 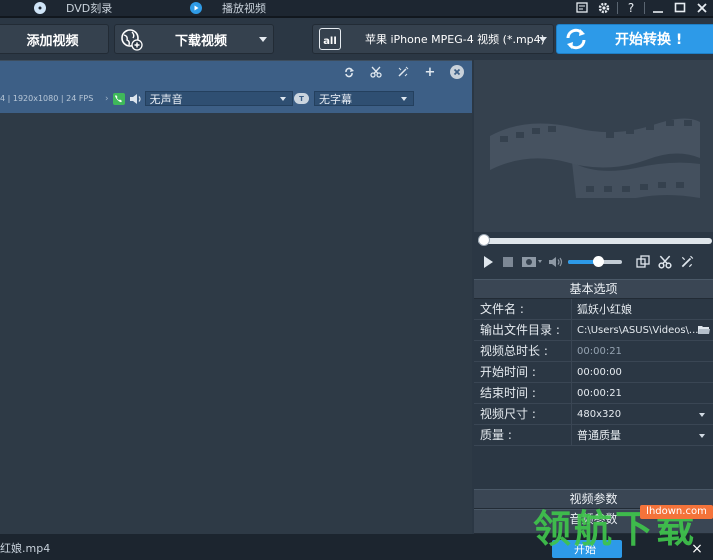 I want to click on rotate-icon, so click(x=349, y=72).